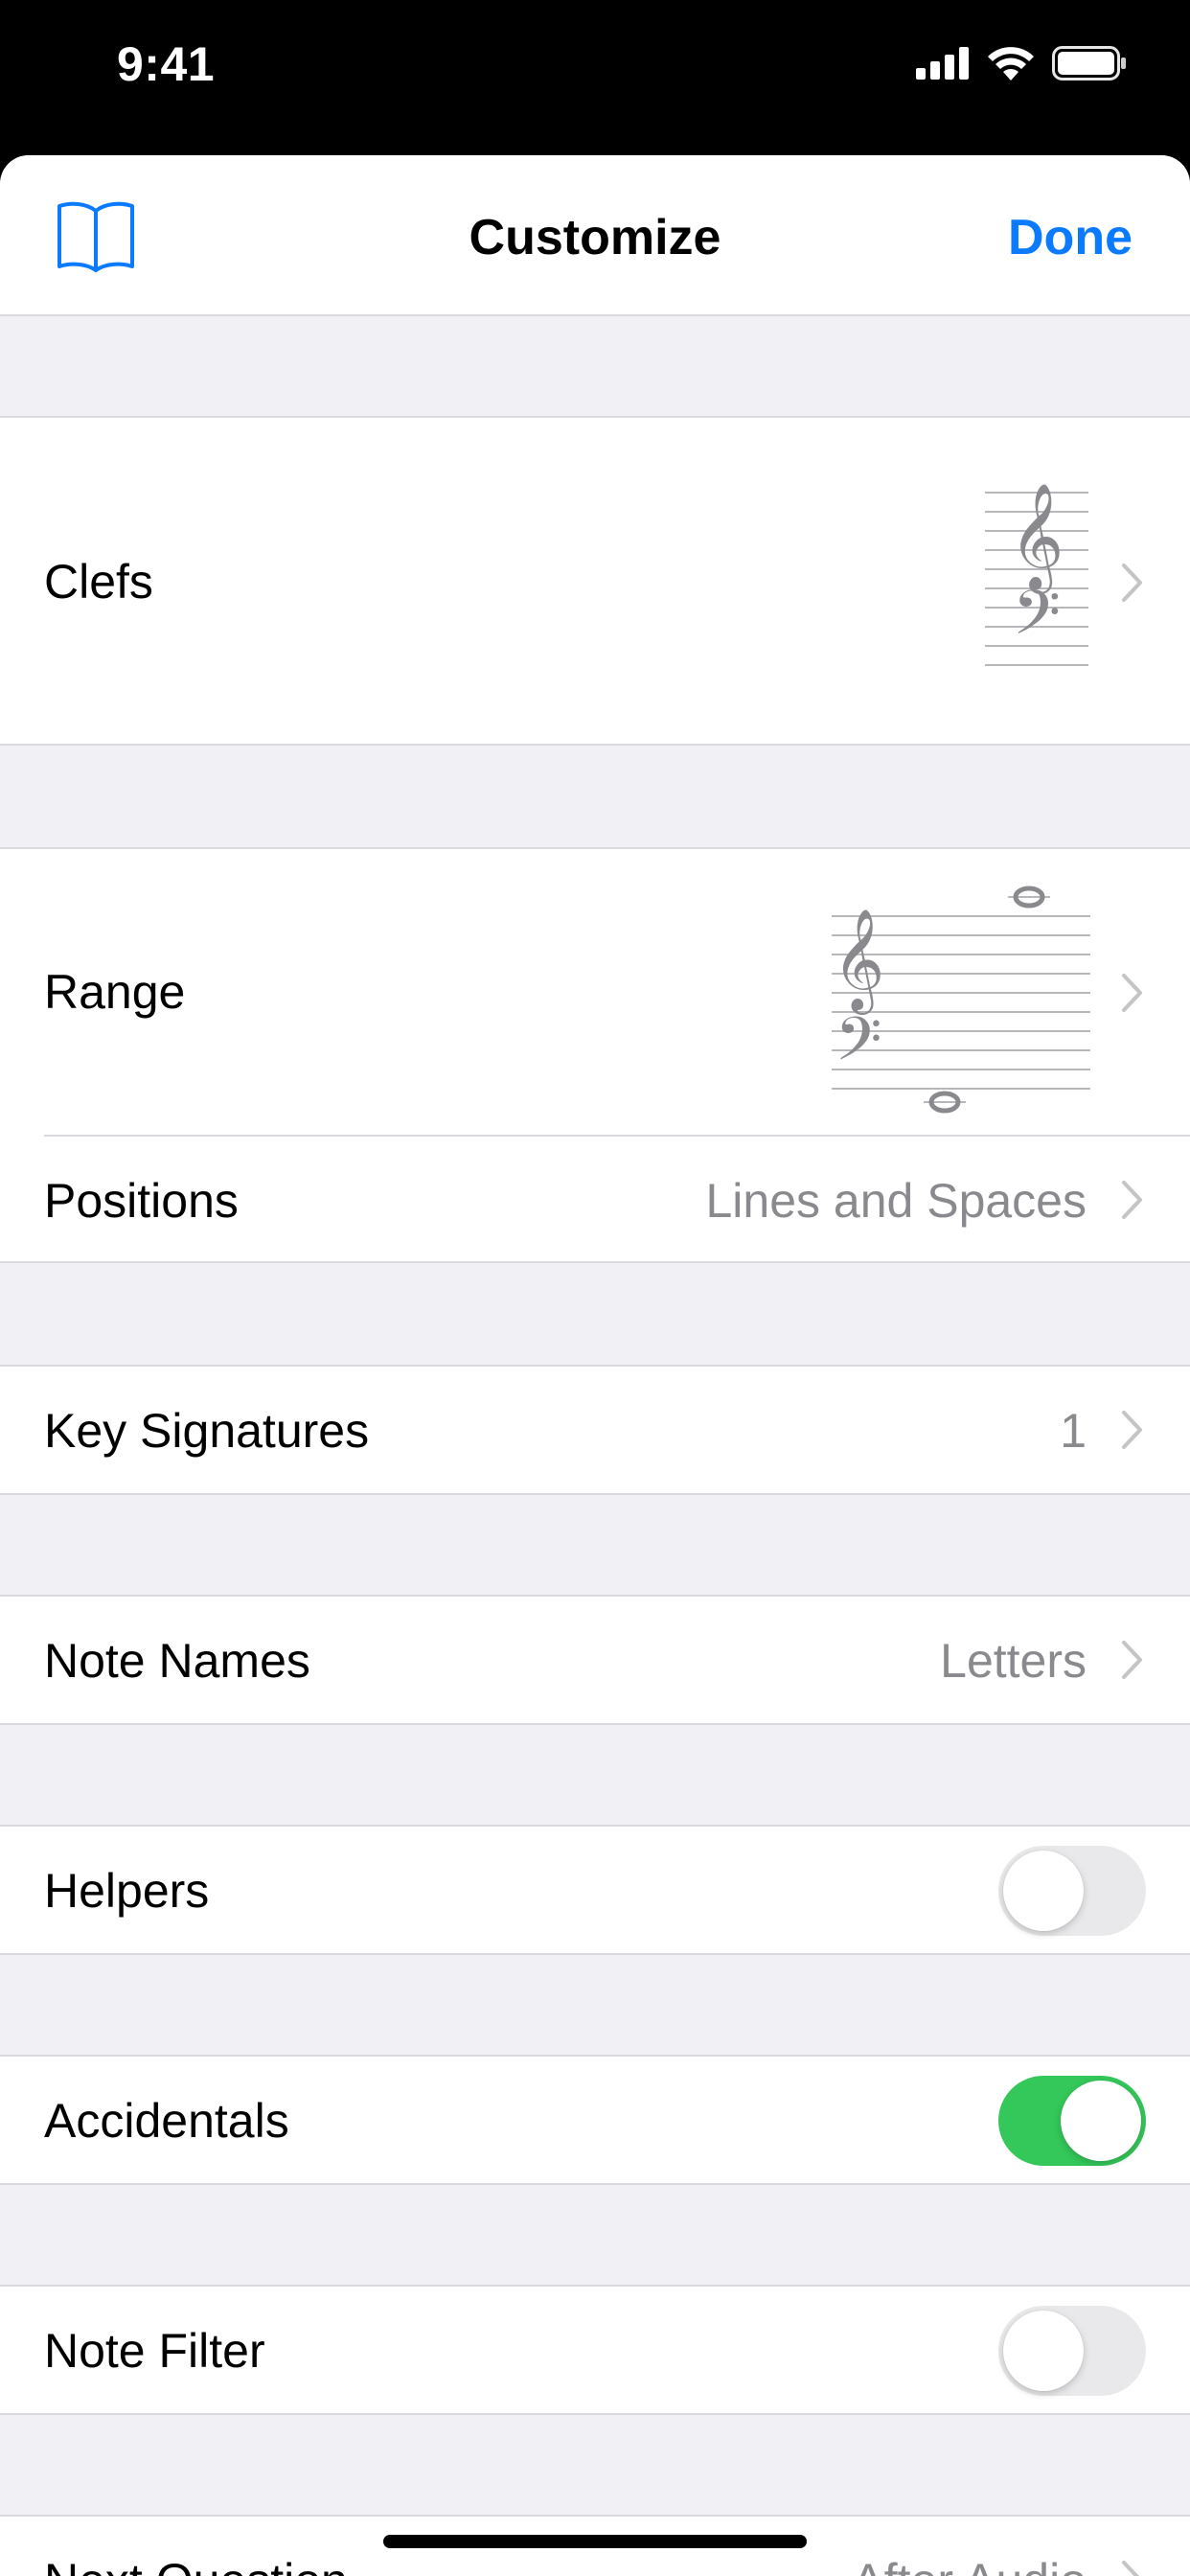  I want to click on helpers-toggle, so click(1072, 1891).